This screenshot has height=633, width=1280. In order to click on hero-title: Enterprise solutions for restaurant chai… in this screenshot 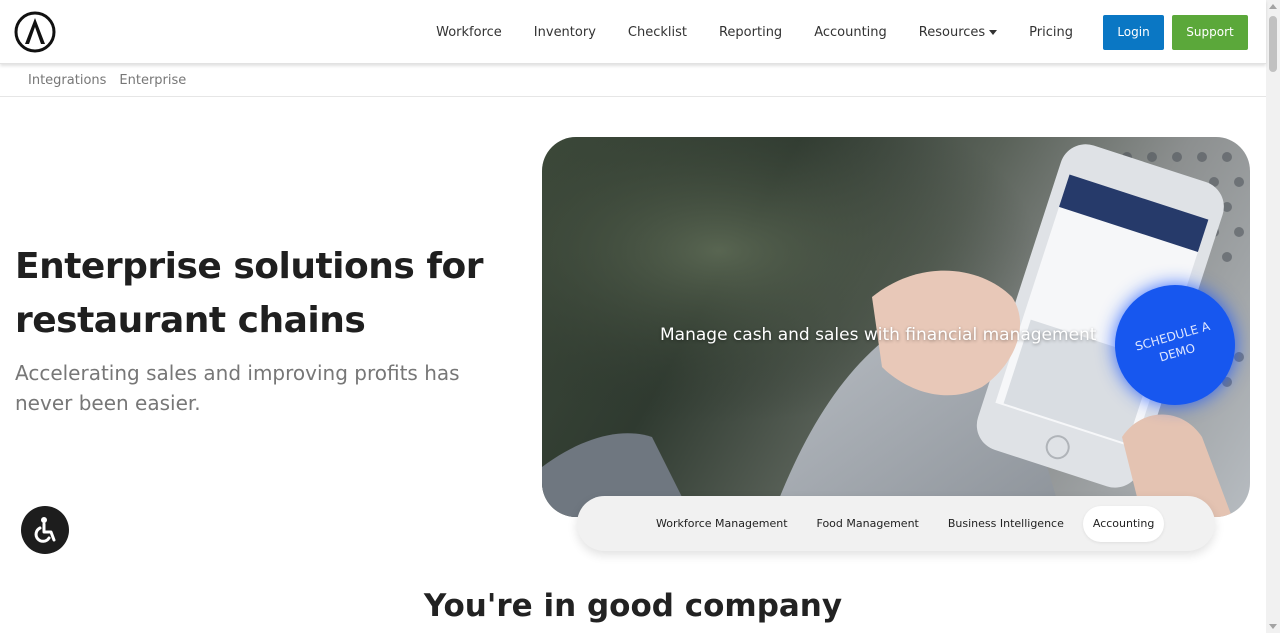, I will do `click(249, 293)`.